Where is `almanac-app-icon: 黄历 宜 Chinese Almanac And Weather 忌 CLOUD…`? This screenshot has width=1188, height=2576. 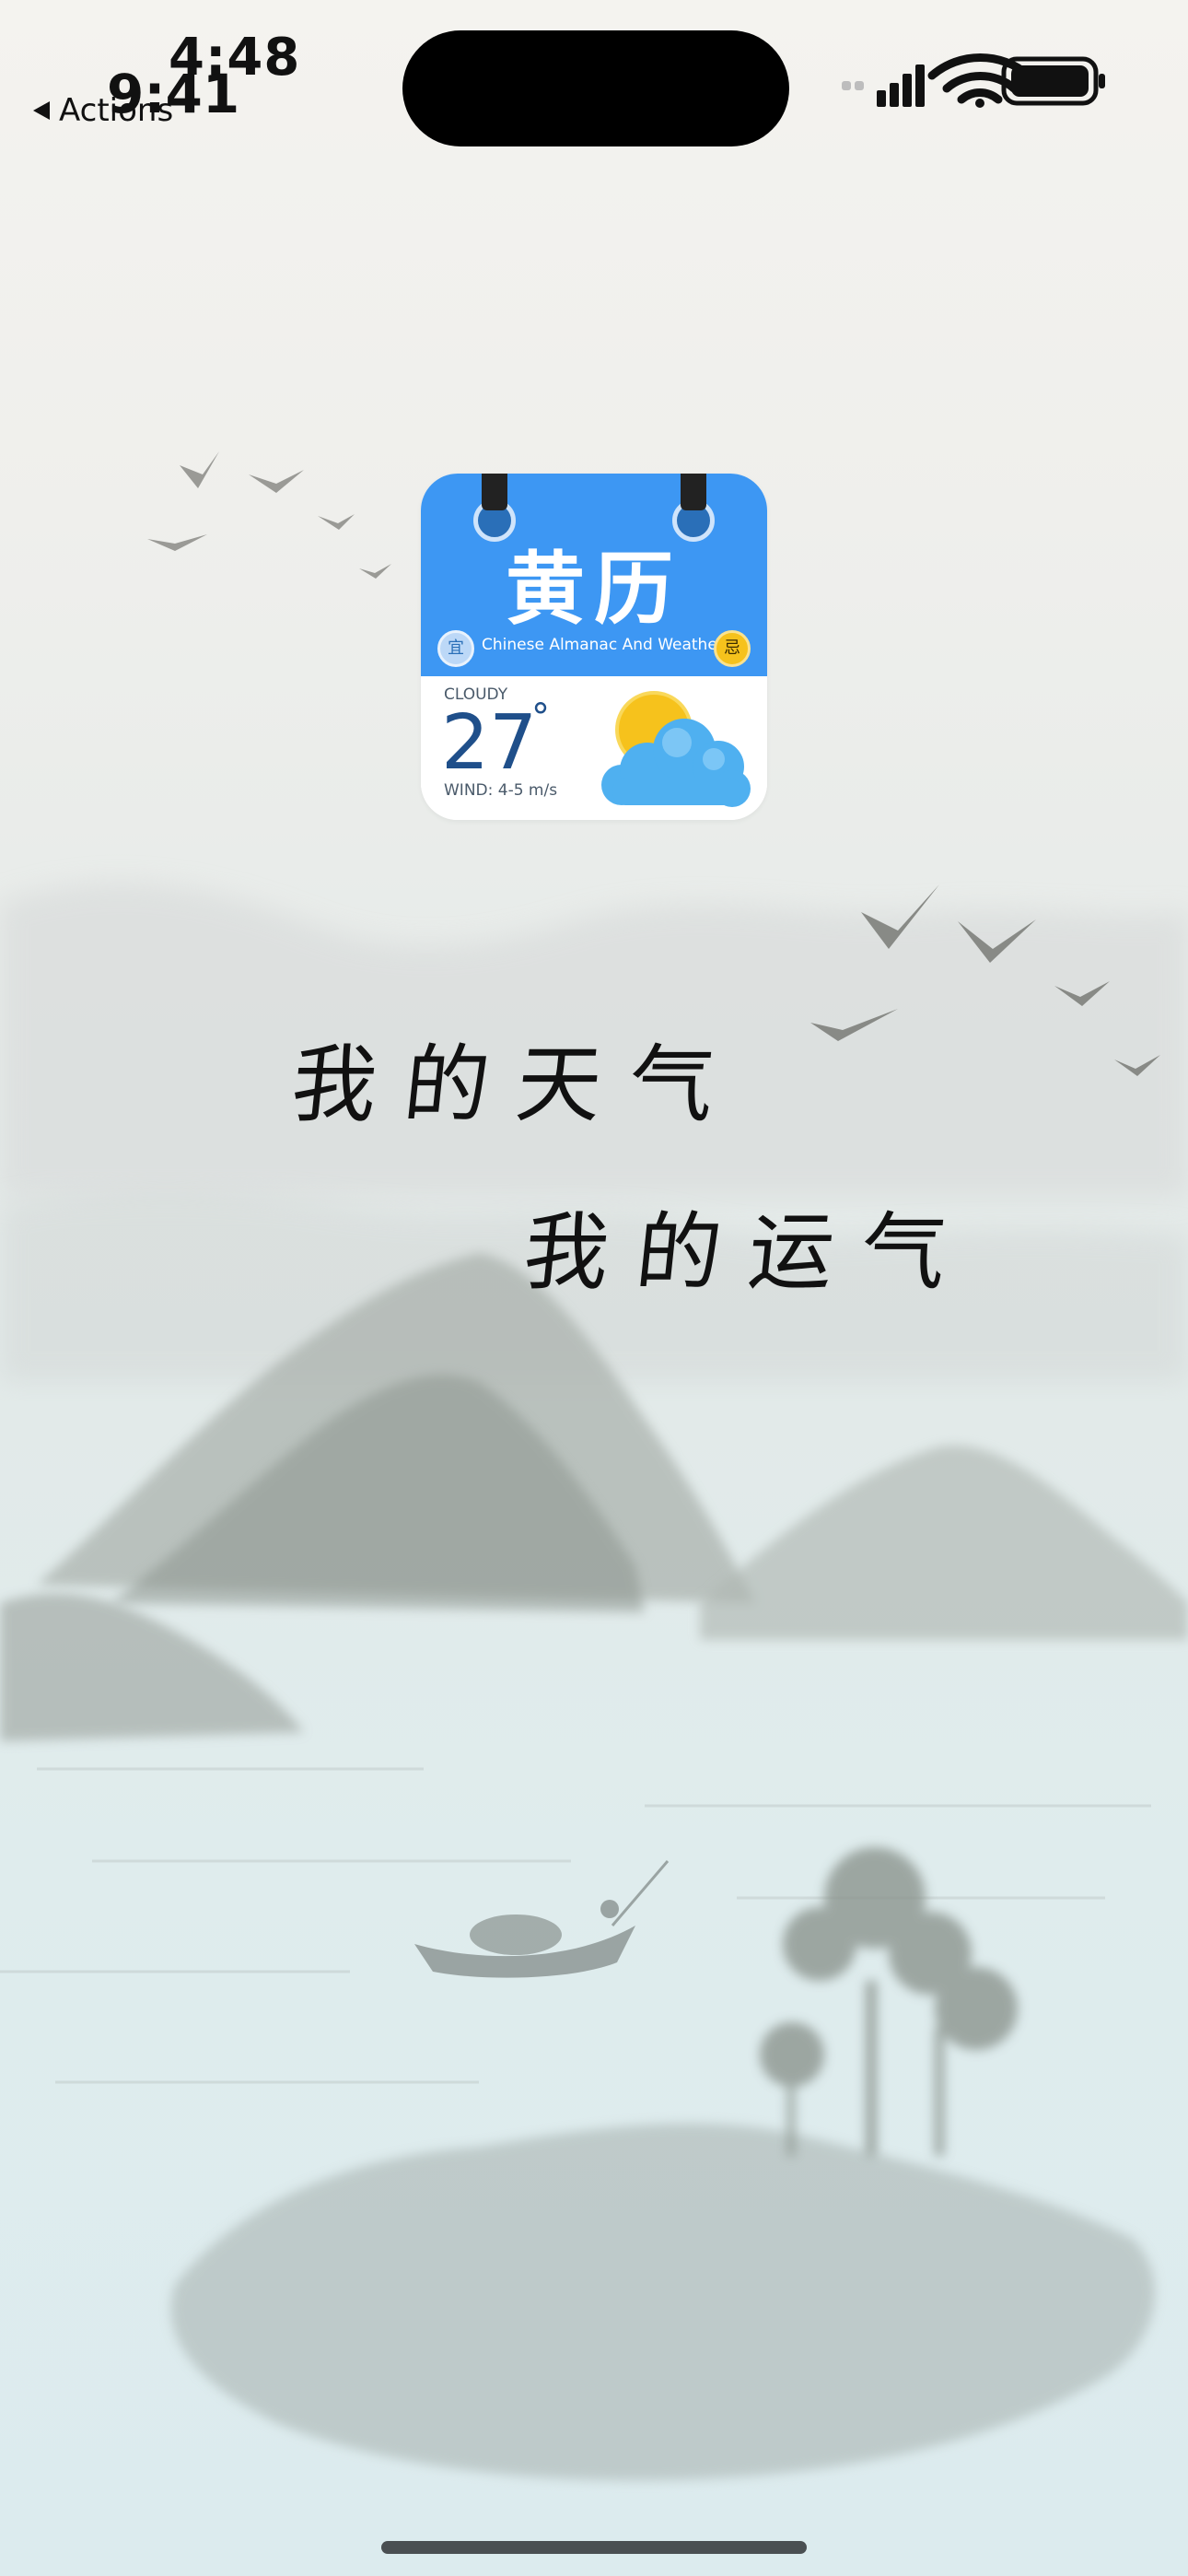
almanac-app-icon: 黄历 宜 Chinese Almanac And Weather 忌 CLOUD… is located at coordinates (594, 647).